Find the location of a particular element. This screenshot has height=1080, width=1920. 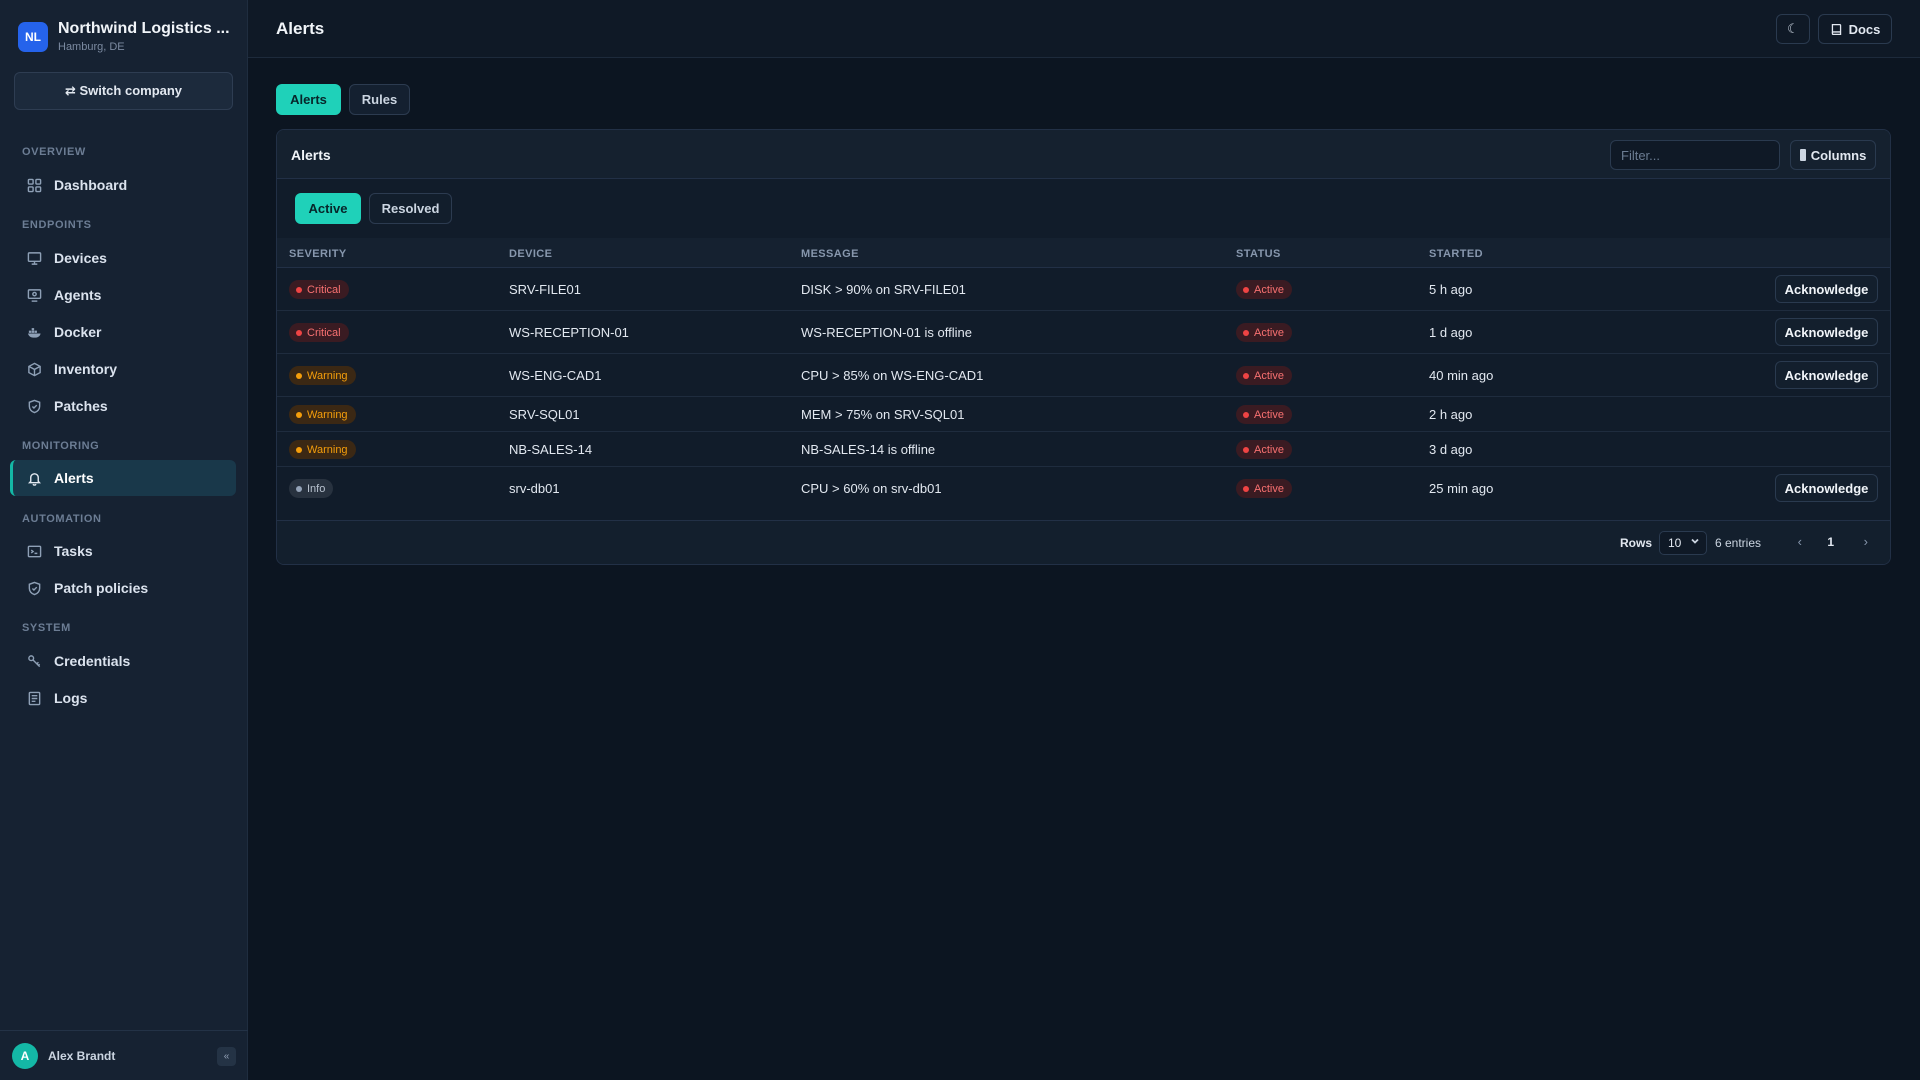

device-cell: WS-RECEPTION-01 is located at coordinates (569, 332).